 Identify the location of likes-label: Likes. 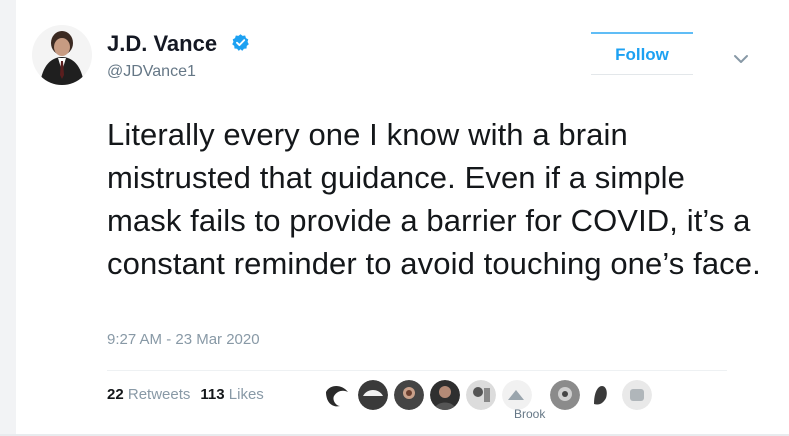
(246, 394).